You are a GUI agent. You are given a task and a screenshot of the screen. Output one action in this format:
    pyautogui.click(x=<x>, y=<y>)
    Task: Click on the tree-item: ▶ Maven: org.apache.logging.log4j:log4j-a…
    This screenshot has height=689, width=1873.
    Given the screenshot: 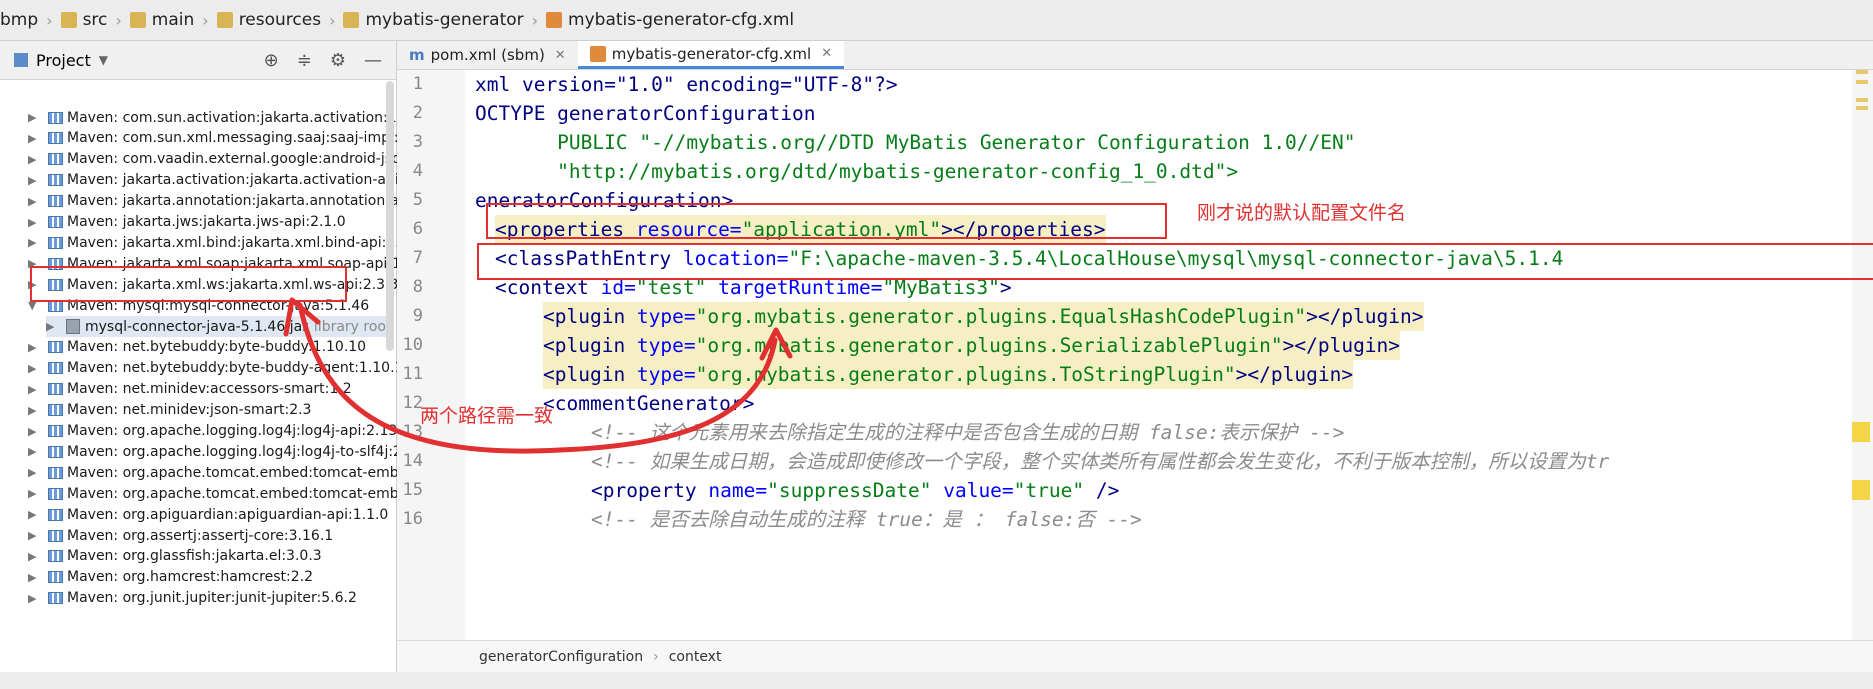 What is the action you would take?
    pyautogui.click(x=219, y=431)
    